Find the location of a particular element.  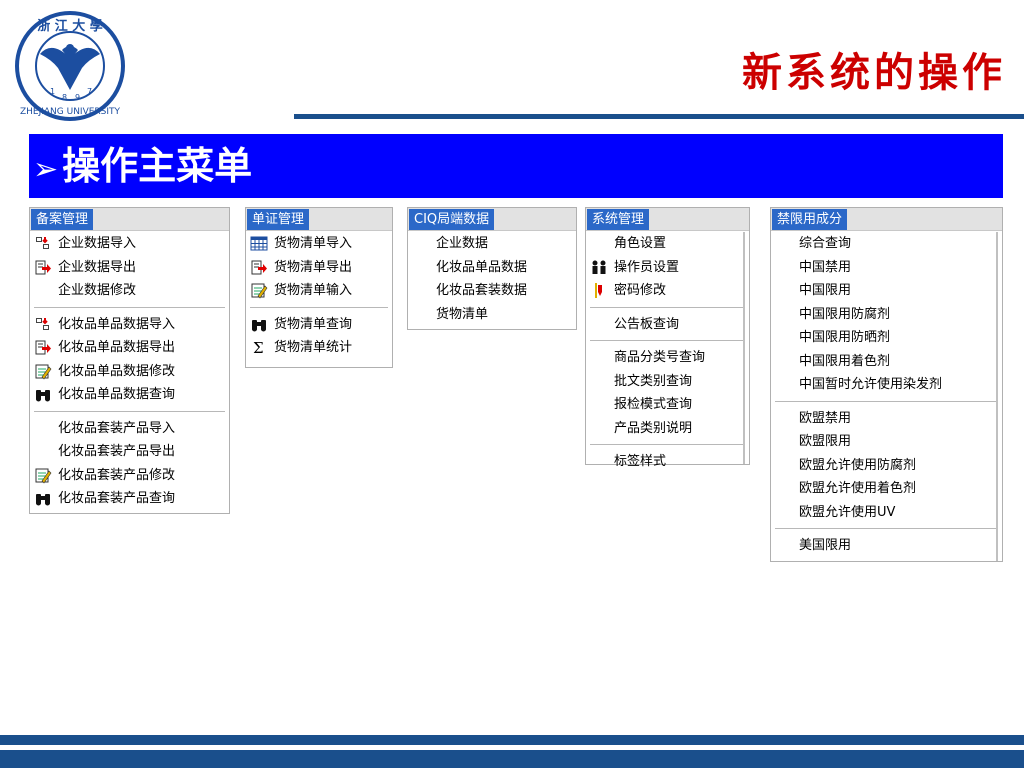

menu-item-label: 货物清单统计 is located at coordinates (313, 347).